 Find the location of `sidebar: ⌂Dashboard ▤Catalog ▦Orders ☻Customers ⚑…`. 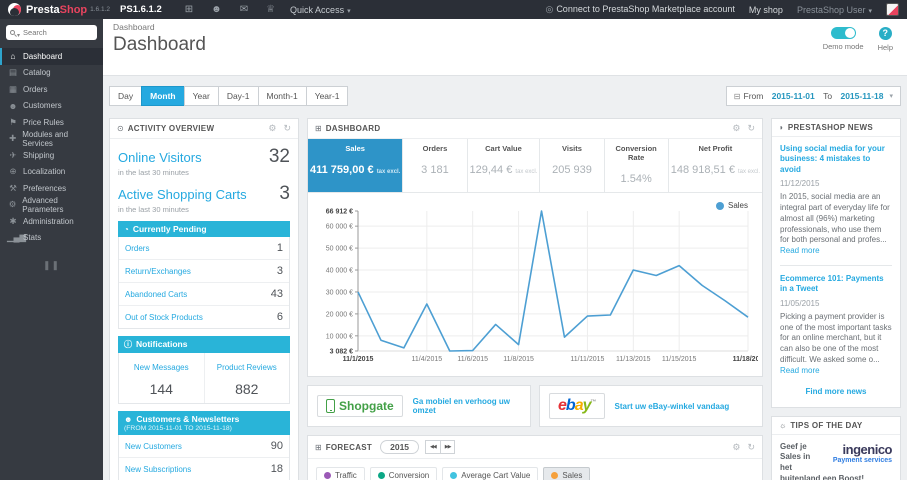

sidebar: ⌂Dashboard ▤Catalog ▦Orders ☻Customers ⚑… is located at coordinates (51, 249).